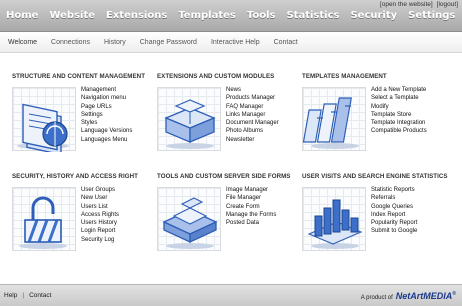  Describe the element at coordinates (44, 119) in the screenshot. I see `content-management-icon` at that location.